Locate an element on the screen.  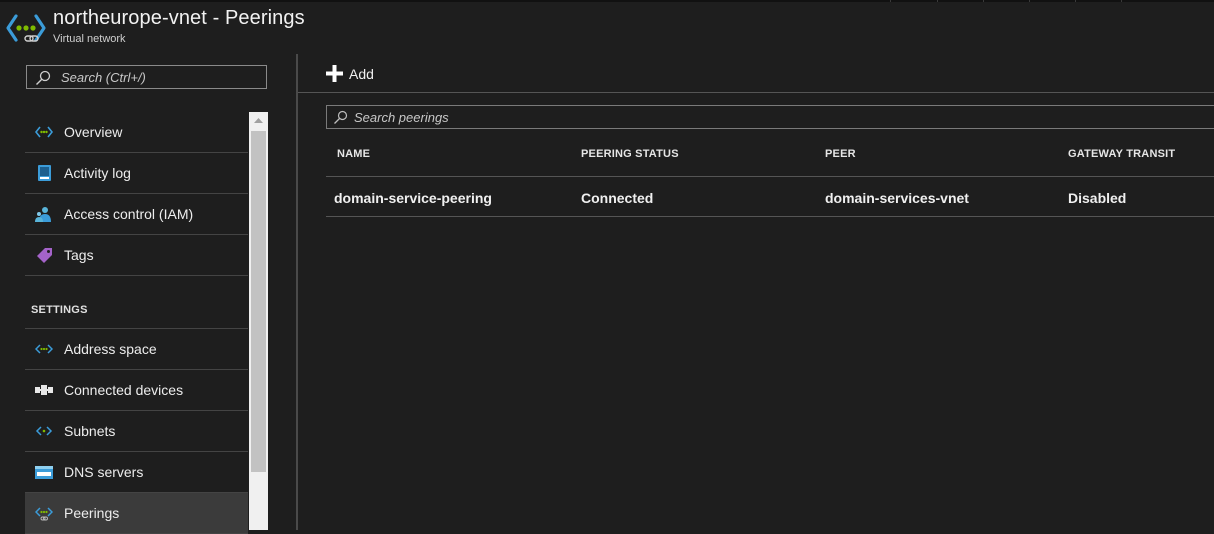
section-label: SETTINGS is located at coordinates (59, 310).